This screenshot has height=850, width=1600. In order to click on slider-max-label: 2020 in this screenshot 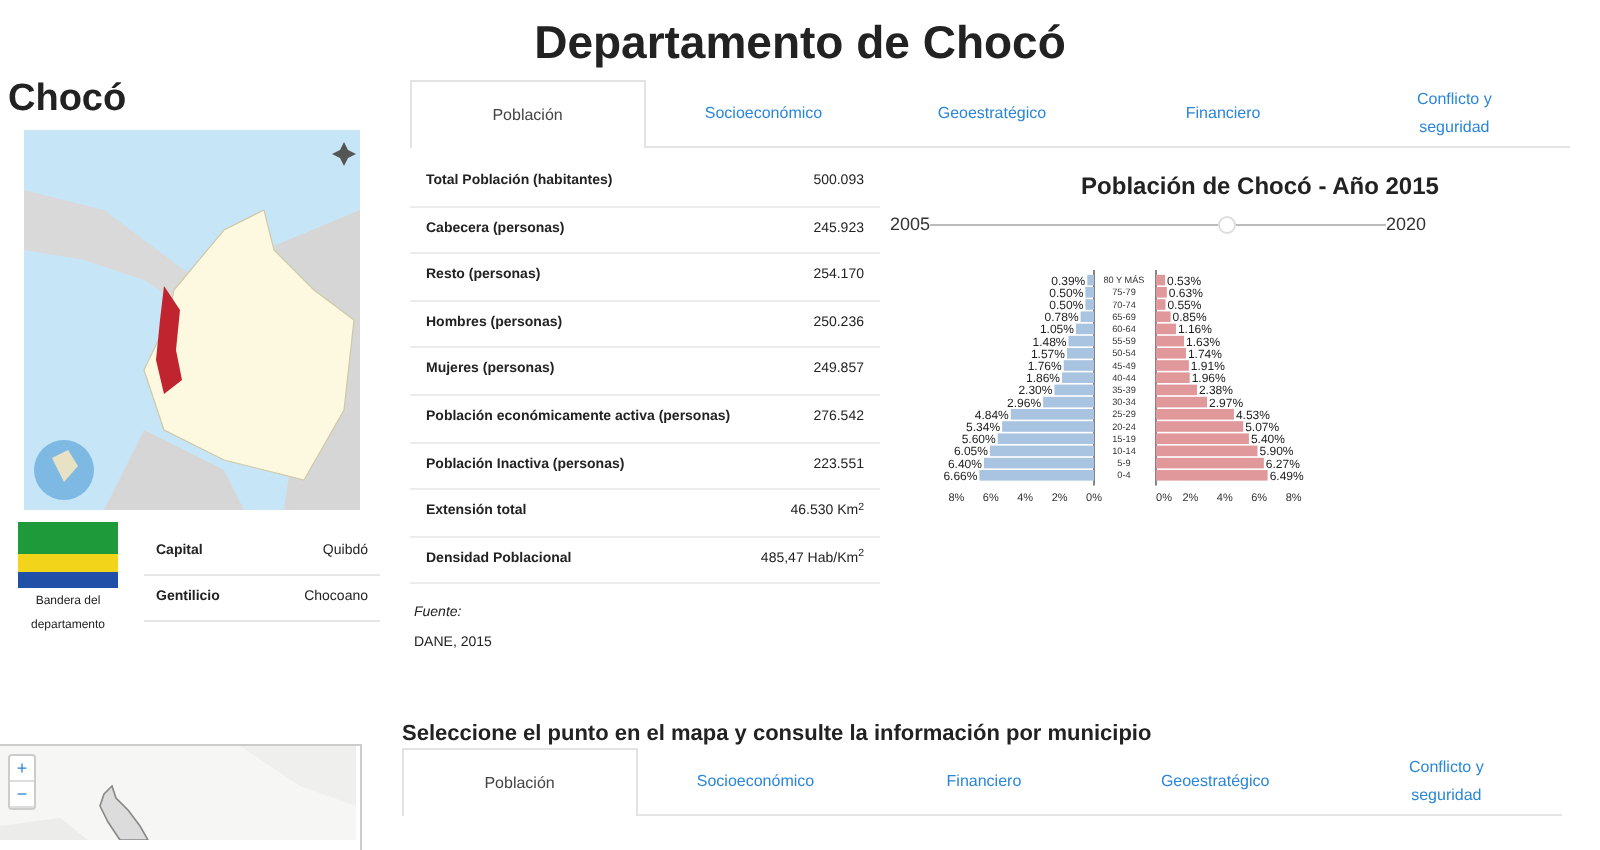, I will do `click(1406, 225)`.